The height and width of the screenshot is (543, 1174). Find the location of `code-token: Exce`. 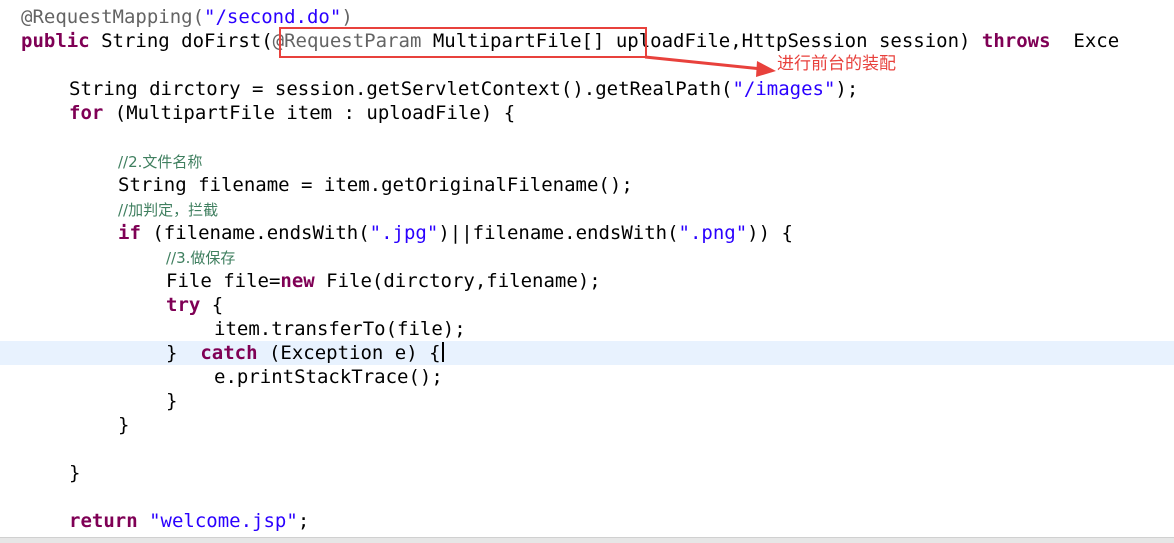

code-token: Exce is located at coordinates (1085, 41).